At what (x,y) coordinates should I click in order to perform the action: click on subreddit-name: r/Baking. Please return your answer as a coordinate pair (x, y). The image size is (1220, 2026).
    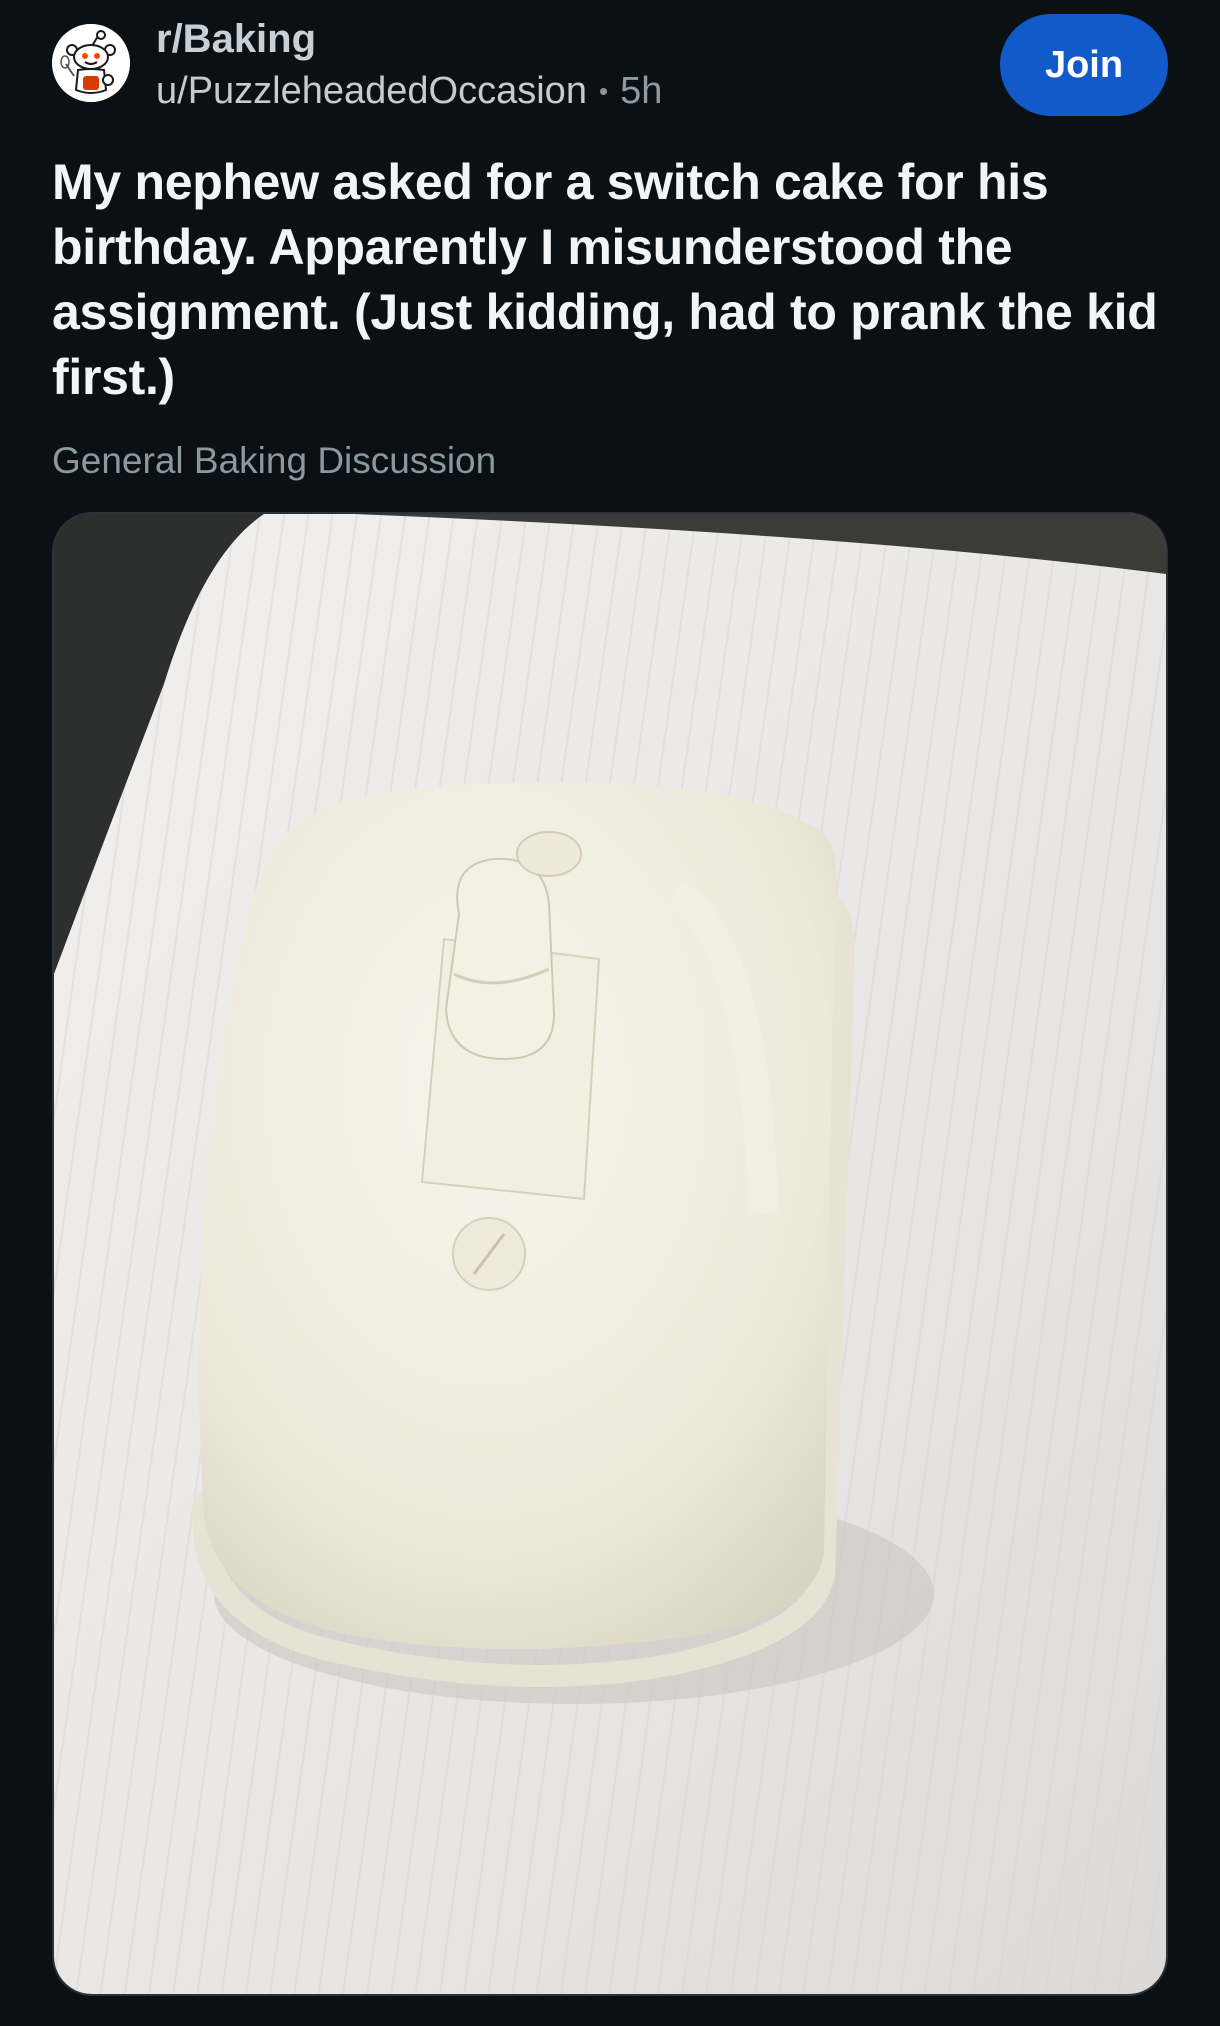
    Looking at the image, I should click on (409, 39).